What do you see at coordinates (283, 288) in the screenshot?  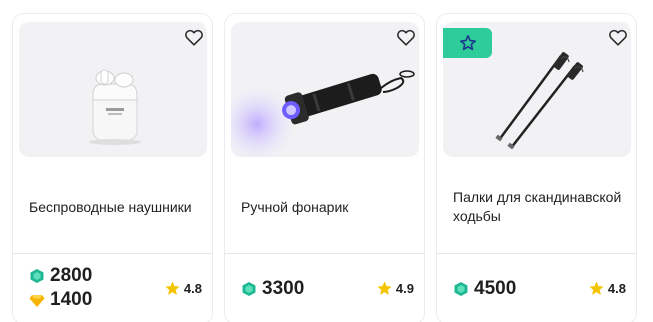 I see `price-gems-value: 3300` at bounding box center [283, 288].